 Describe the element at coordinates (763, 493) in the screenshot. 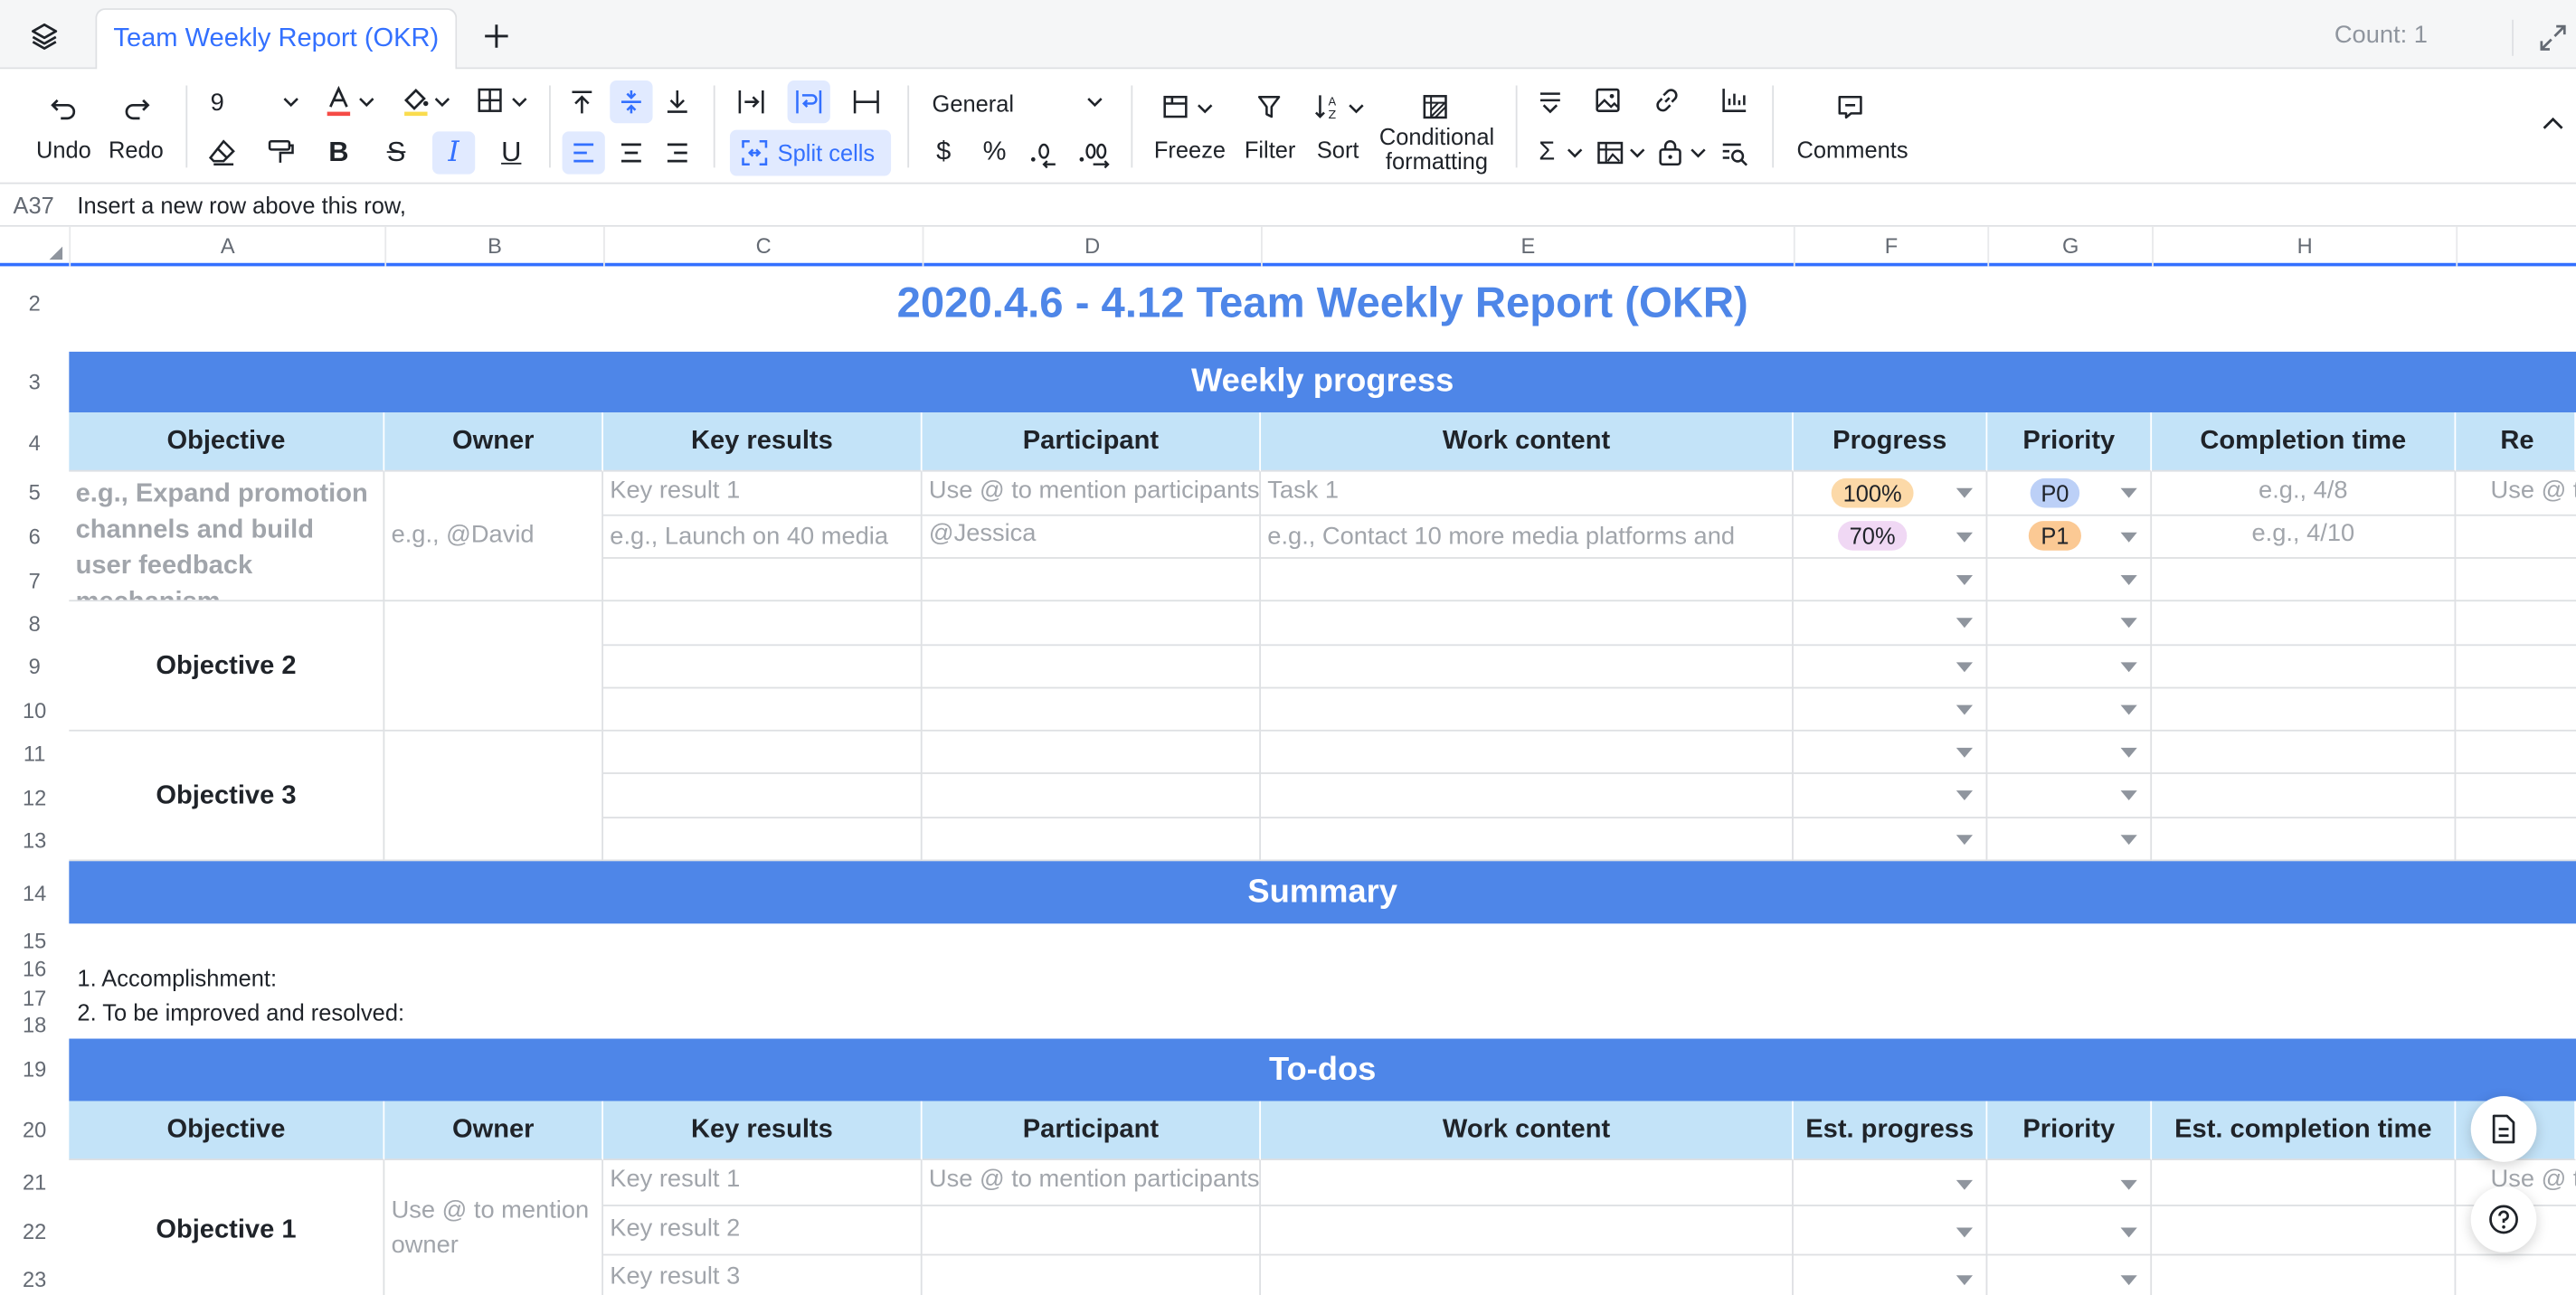

I see `key-result-cell: Key result 1` at that location.